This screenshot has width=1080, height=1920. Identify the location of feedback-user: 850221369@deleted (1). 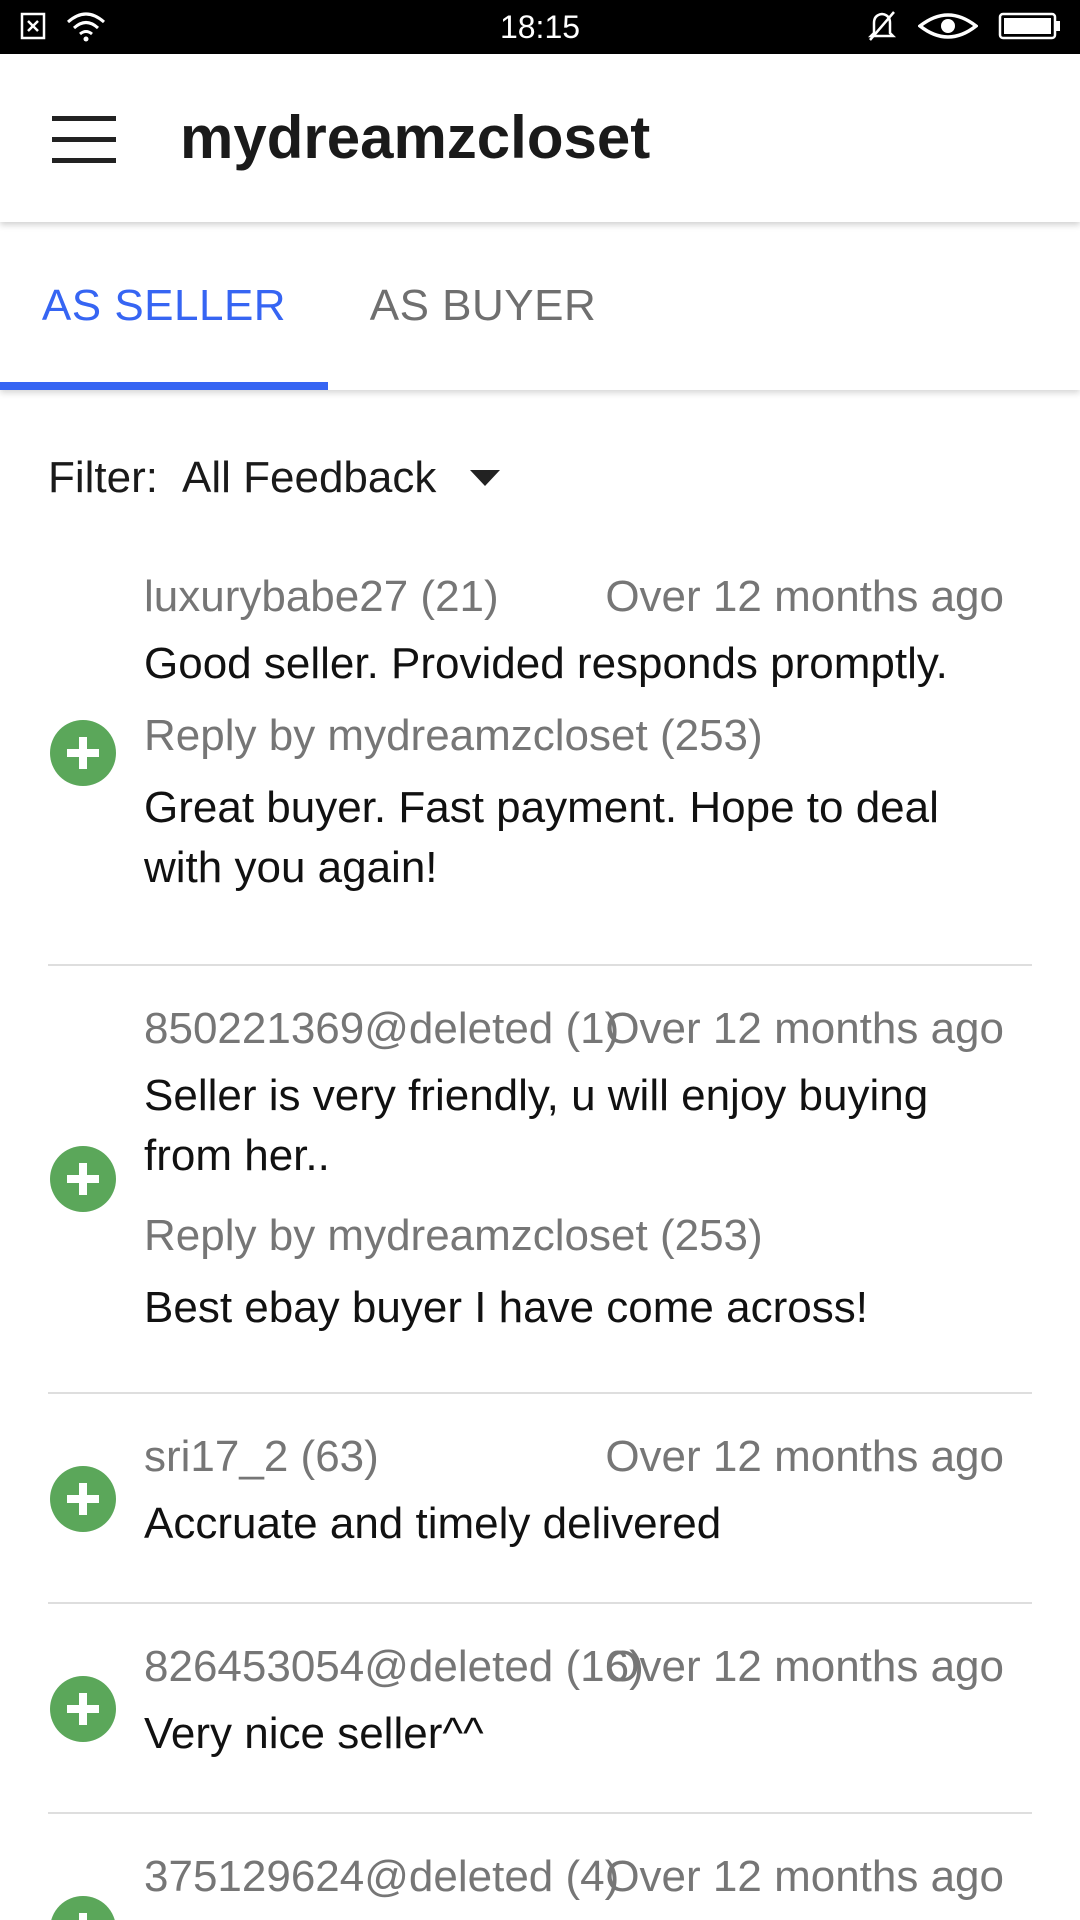
(381, 1029).